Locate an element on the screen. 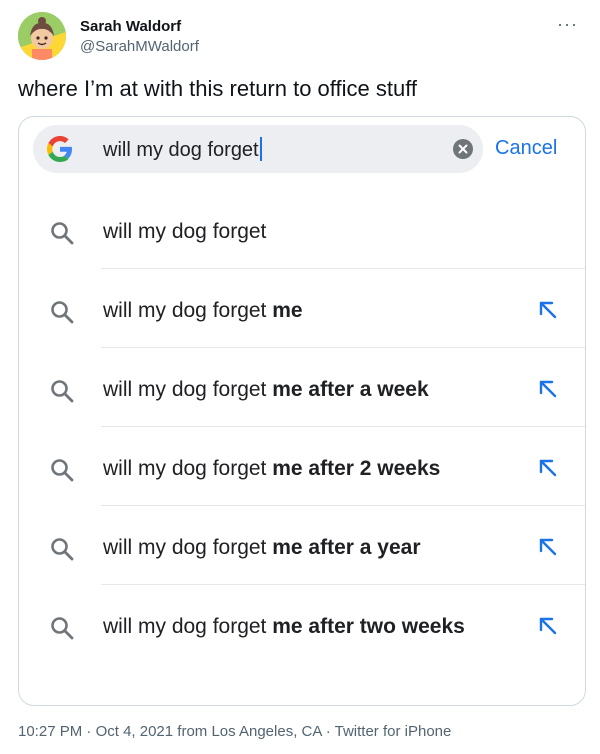  cancel-button: Cancel is located at coordinates (526, 148).